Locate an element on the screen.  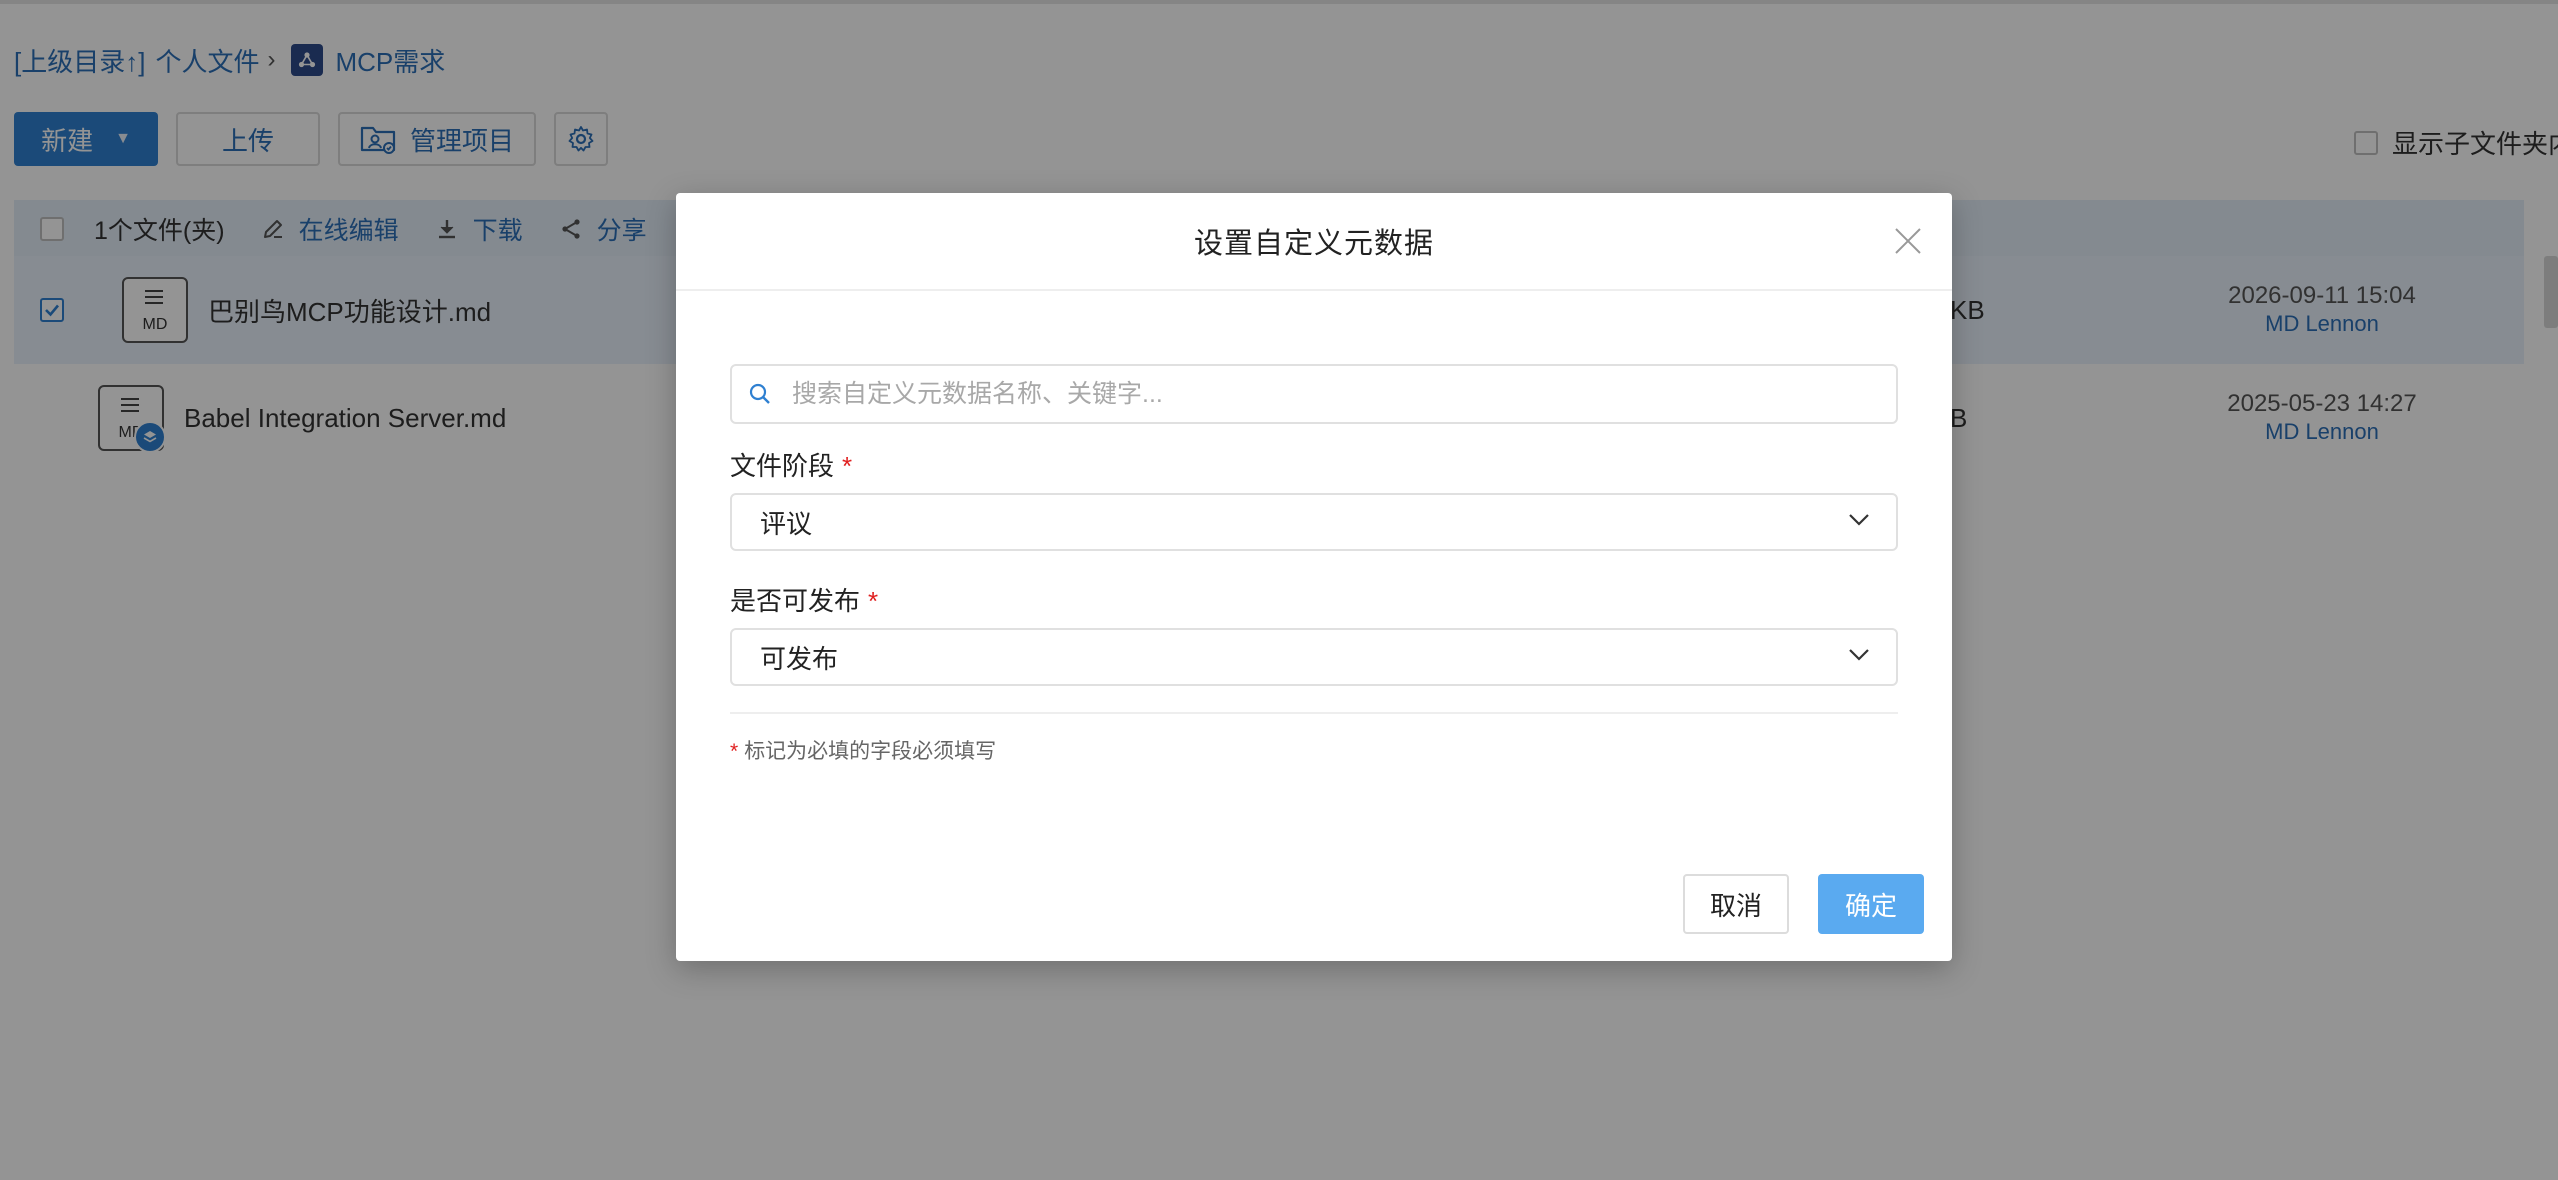
confirm-button-label: 确定 is located at coordinates (1870, 905).